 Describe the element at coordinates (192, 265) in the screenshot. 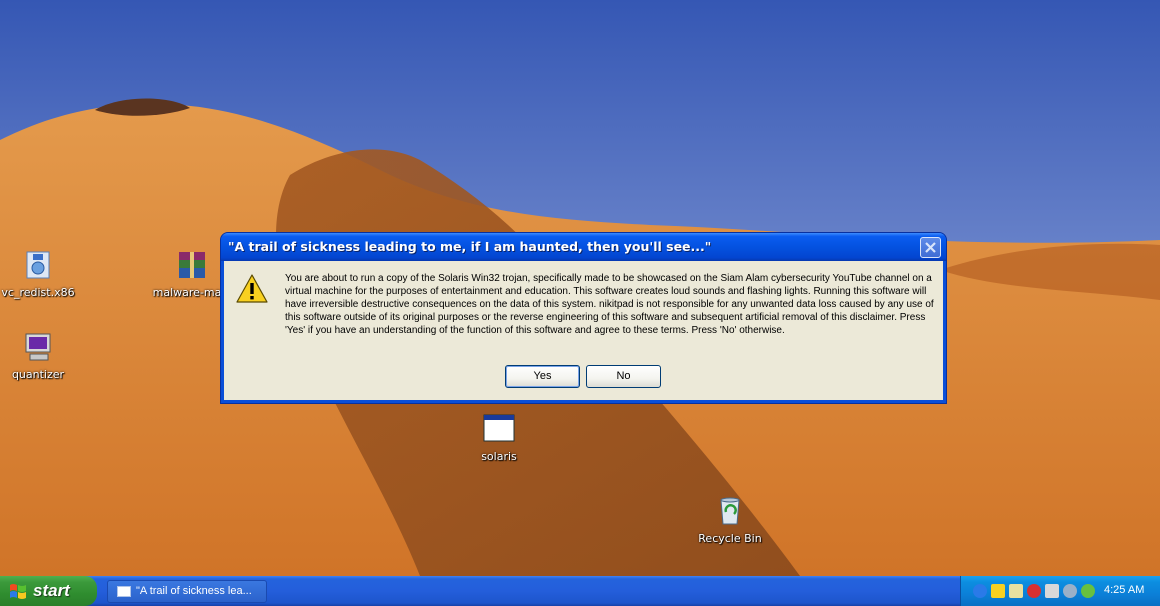

I see `winrar-archive-icon` at that location.